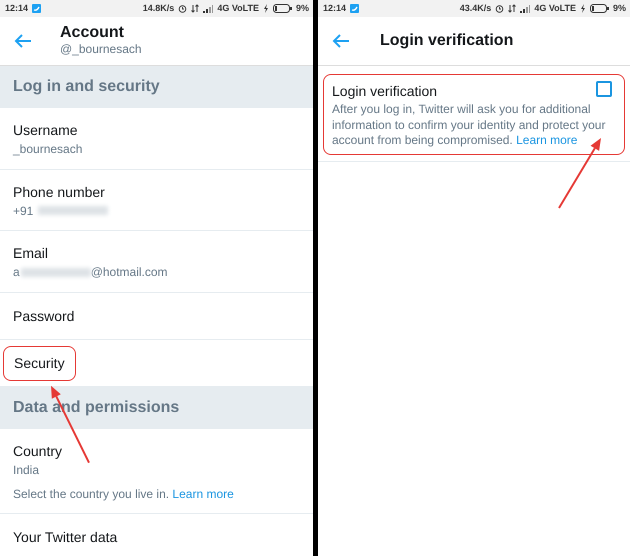  Describe the element at coordinates (156, 316) in the screenshot. I see `settings-row: Password` at that location.